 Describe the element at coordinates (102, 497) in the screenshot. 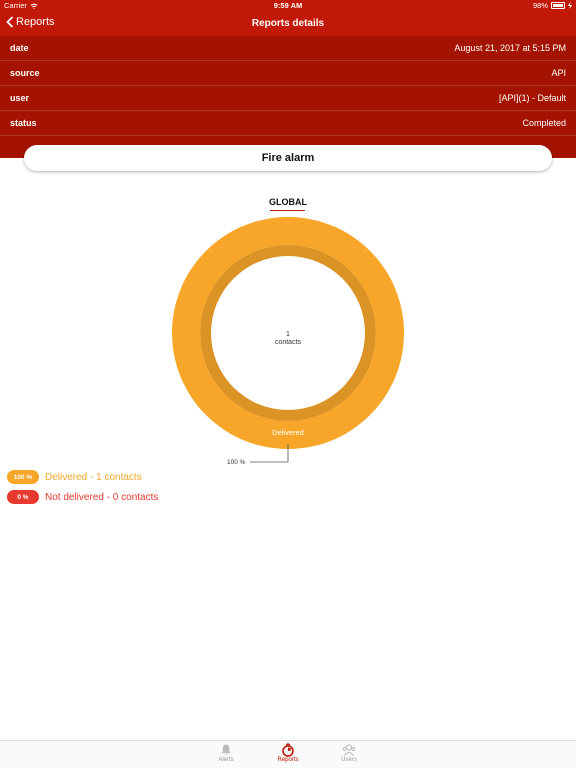

I see `legend-text: Not delivered - 0 contacts` at that location.